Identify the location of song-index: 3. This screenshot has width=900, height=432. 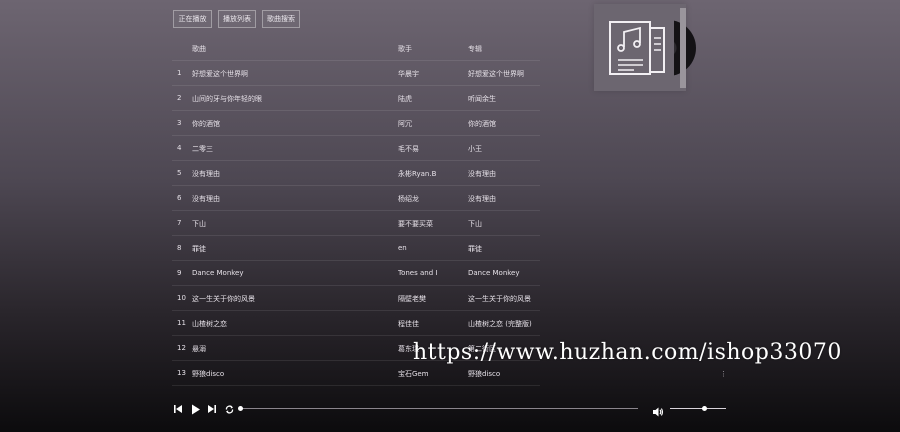
(179, 123).